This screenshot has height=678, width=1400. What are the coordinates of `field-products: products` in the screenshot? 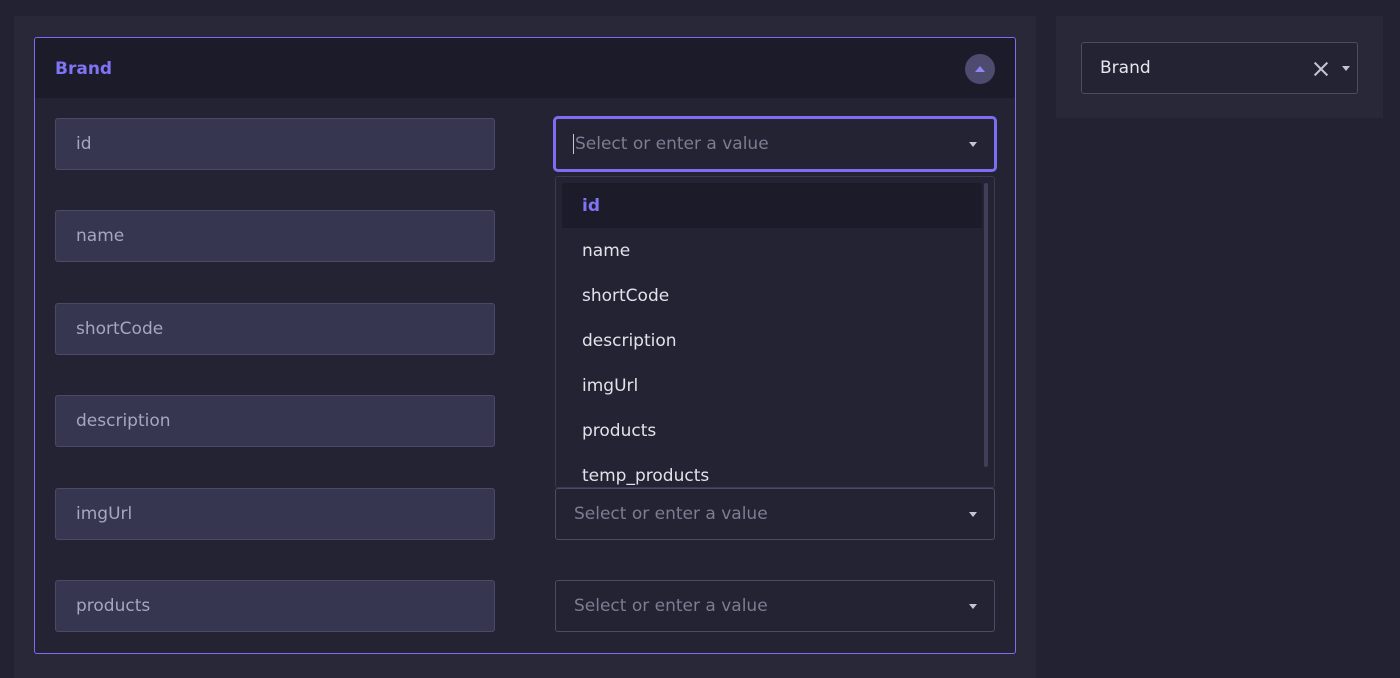 It's located at (275, 606).